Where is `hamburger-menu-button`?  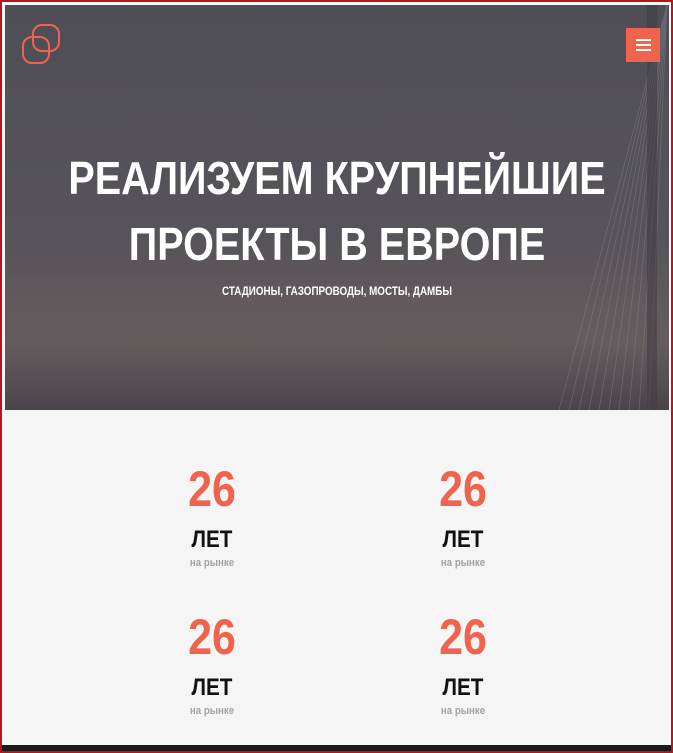
hamburger-menu-button is located at coordinates (643, 45).